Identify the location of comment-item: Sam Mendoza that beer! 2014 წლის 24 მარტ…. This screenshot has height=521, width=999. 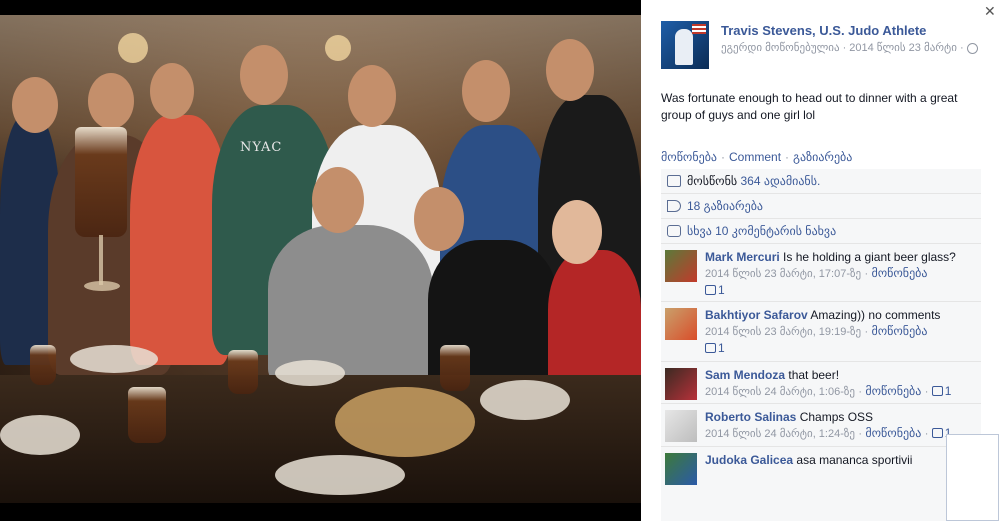
(821, 383).